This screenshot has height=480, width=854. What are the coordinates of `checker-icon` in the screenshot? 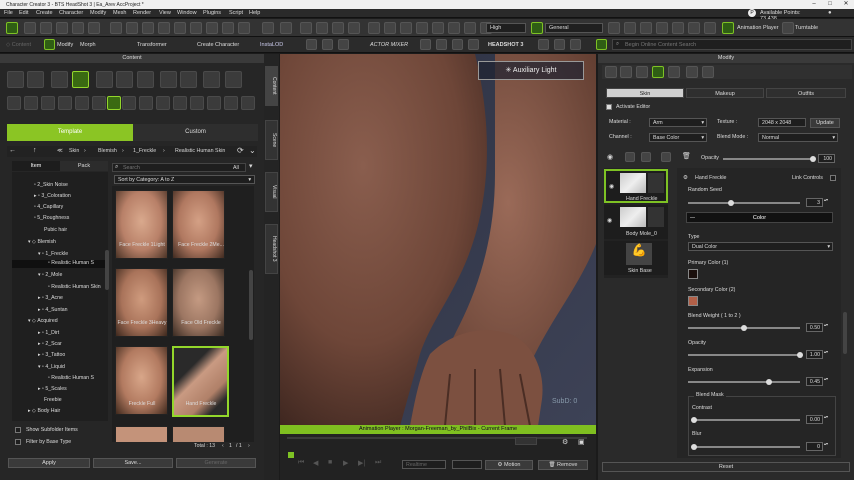 It's located at (674, 72).